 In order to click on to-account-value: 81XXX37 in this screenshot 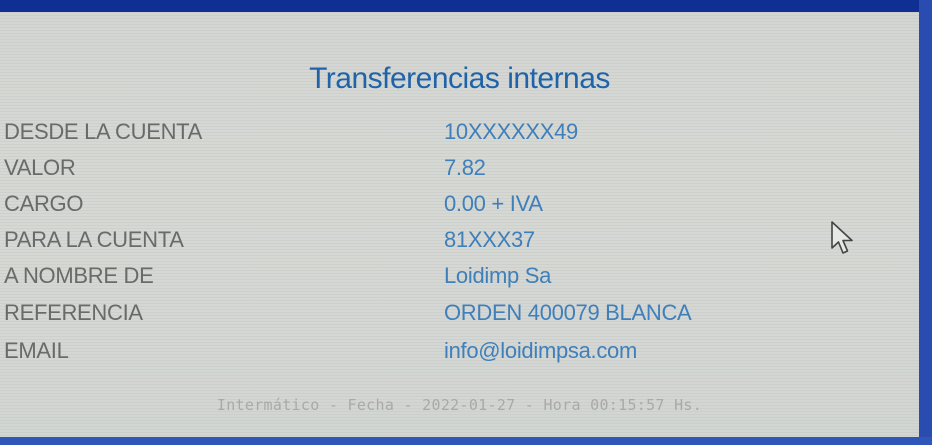, I will do `click(489, 239)`.